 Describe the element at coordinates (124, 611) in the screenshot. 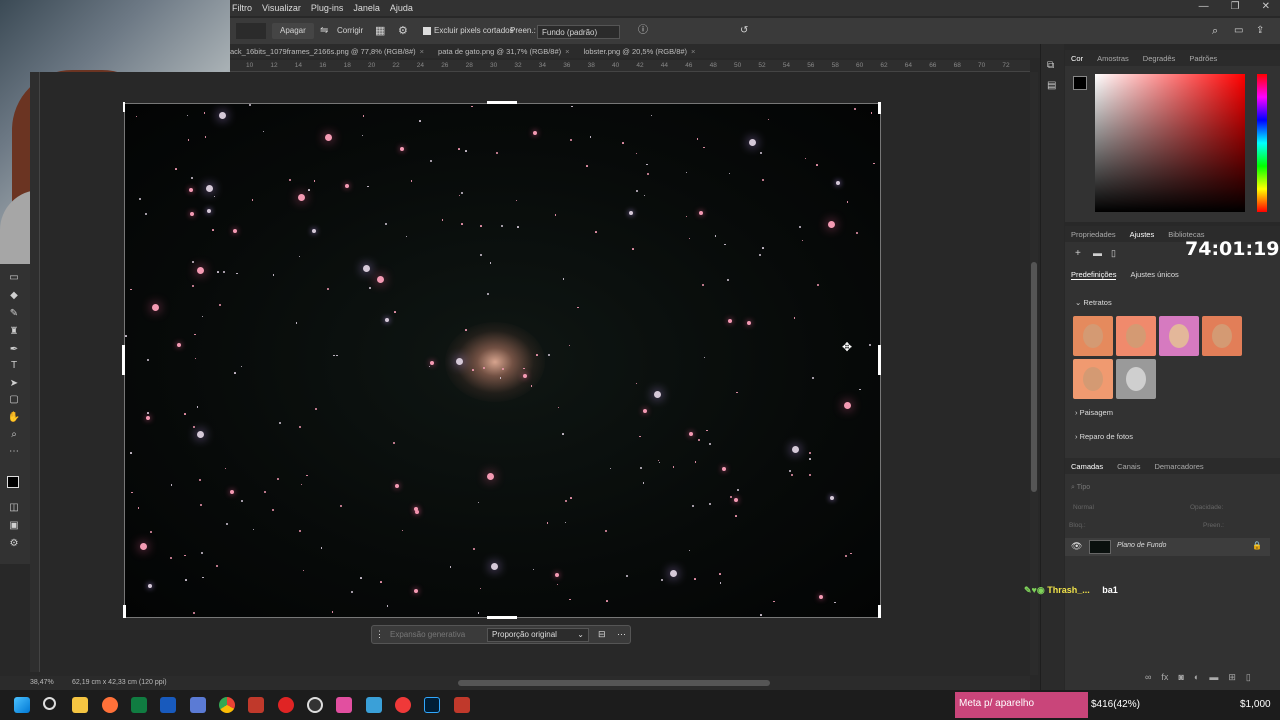

I see `crop-handle-bl` at that location.